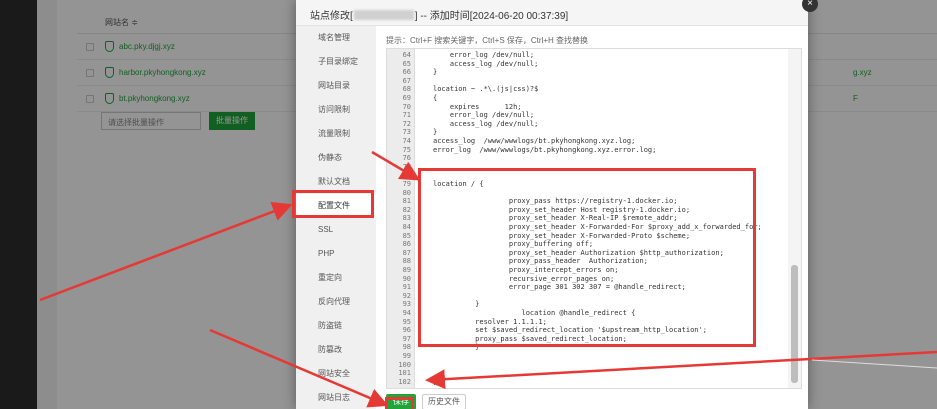 This screenshot has height=409, width=937. I want to click on modal-title: 站点修改[ ] -- 添加时间[2024-06-20 00:37:39], so click(439, 14).